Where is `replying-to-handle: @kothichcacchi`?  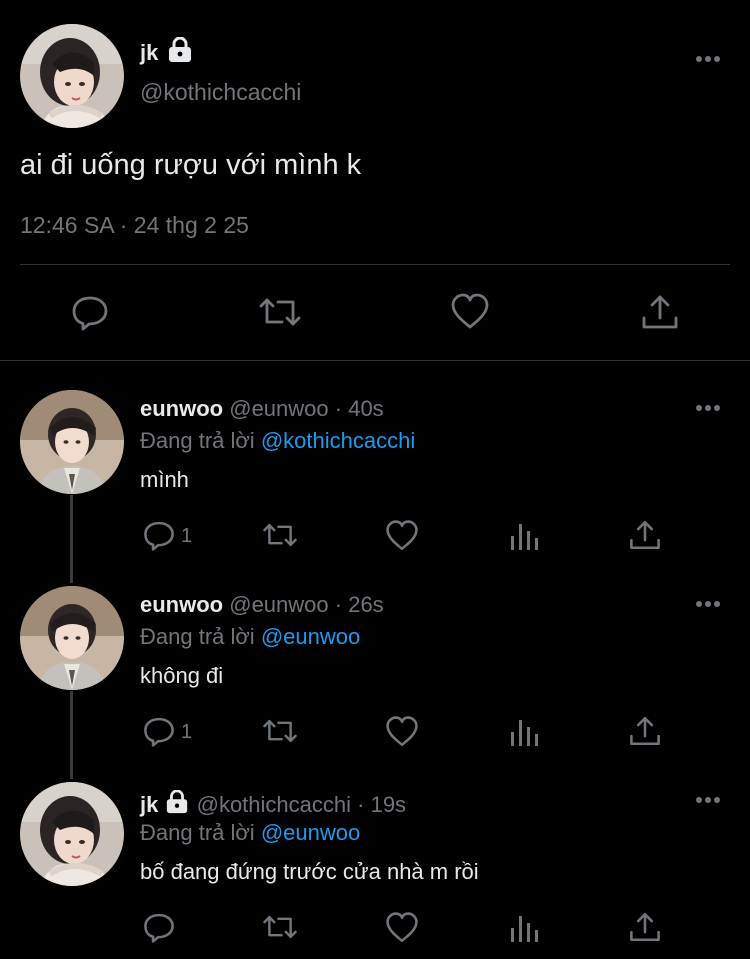
replying-to-handle: @kothichcacchi is located at coordinates (338, 440).